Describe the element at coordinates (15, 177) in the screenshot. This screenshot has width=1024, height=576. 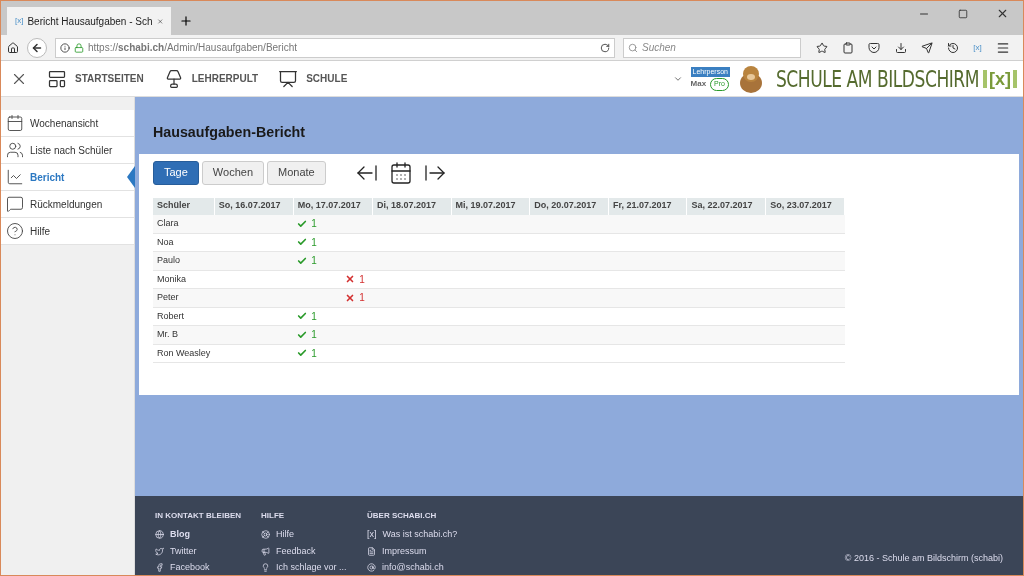
I see `chart-icon` at that location.